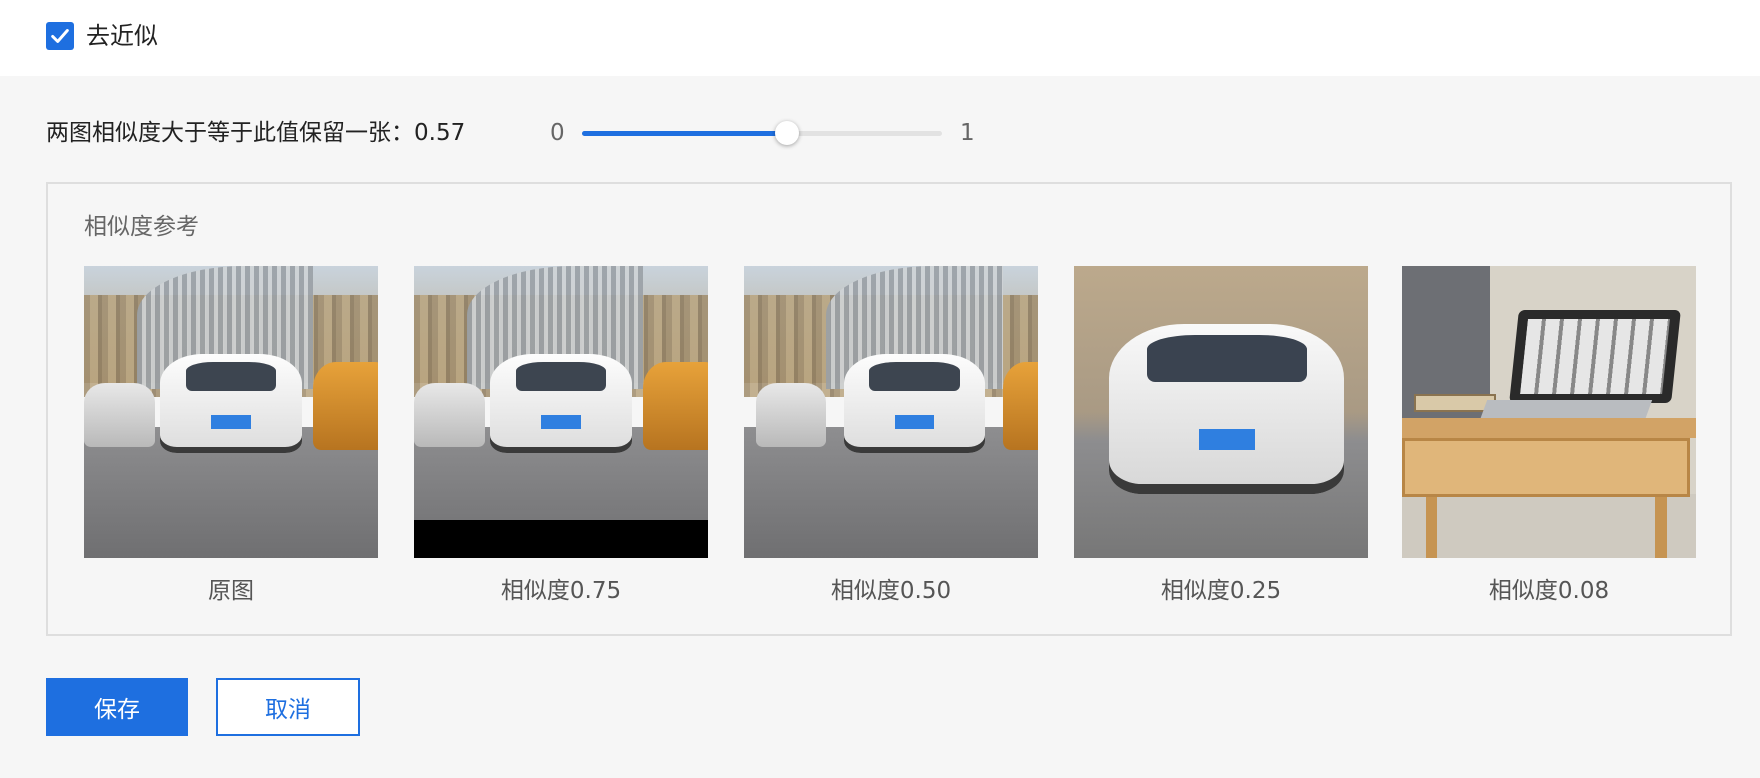 The image size is (1760, 778). I want to click on reference-item: 原图, so click(231, 436).